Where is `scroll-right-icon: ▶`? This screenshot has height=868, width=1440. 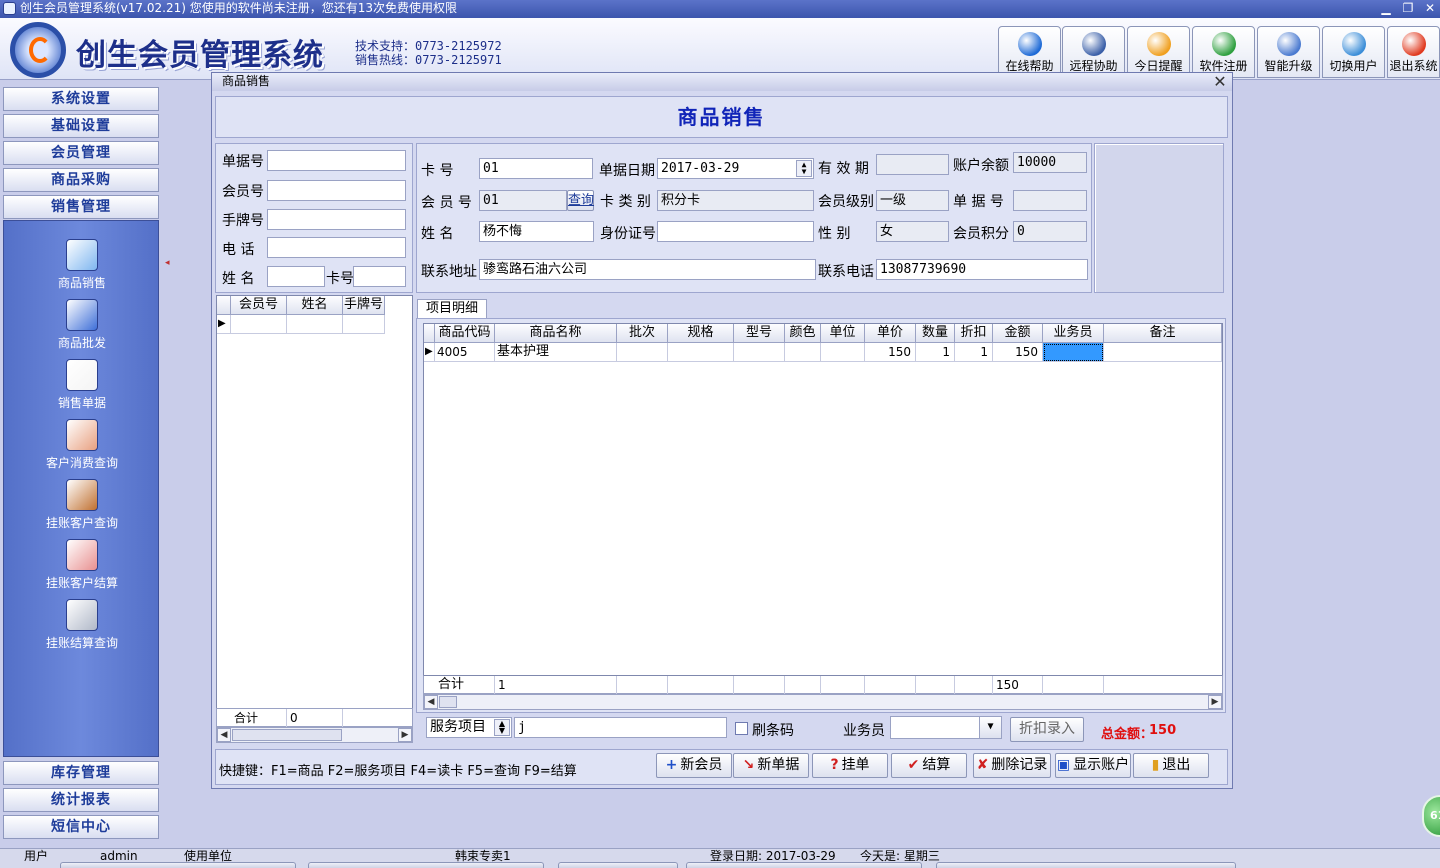
scroll-right-icon: ▶ is located at coordinates (1215, 702).